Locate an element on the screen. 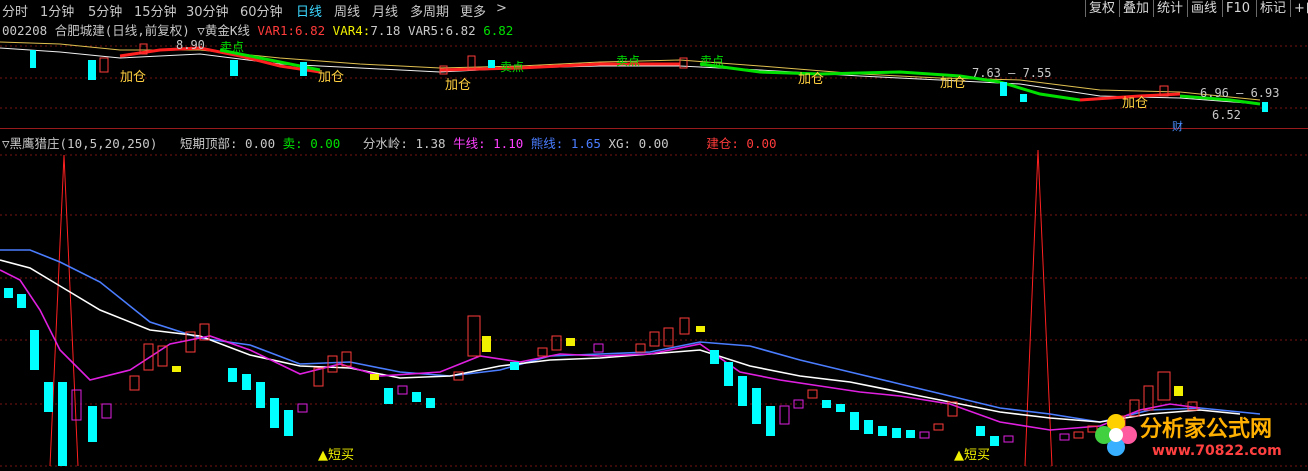 The width and height of the screenshot is (1308, 471). annotation-sell-3: 卖点 is located at coordinates (628, 61).